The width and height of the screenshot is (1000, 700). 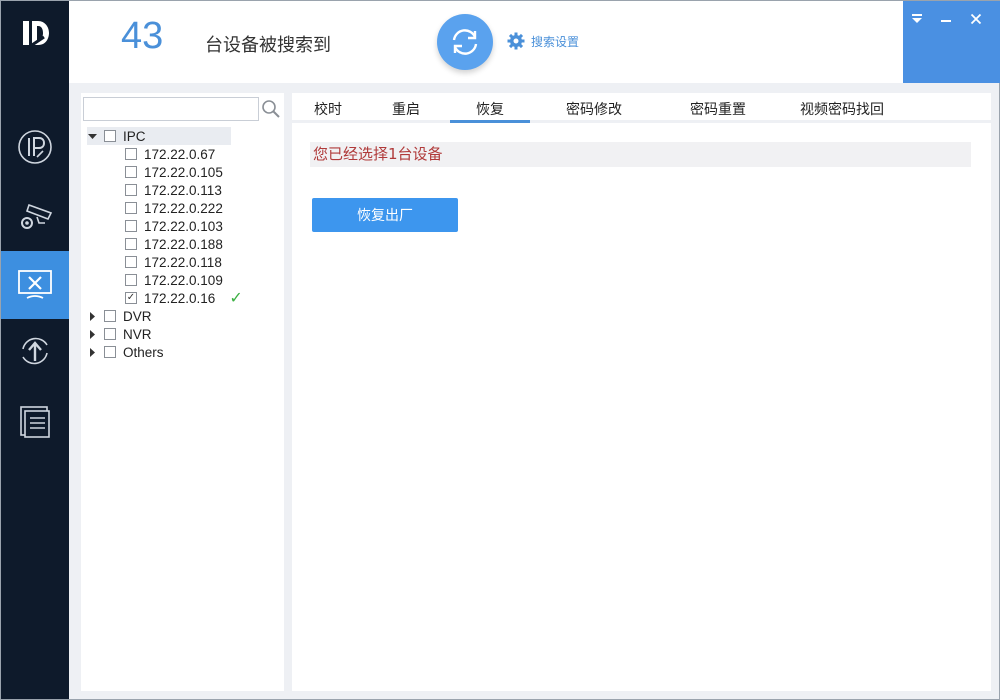 I want to click on tree-device-row: 172.22.0.188, so click(x=174, y=244).